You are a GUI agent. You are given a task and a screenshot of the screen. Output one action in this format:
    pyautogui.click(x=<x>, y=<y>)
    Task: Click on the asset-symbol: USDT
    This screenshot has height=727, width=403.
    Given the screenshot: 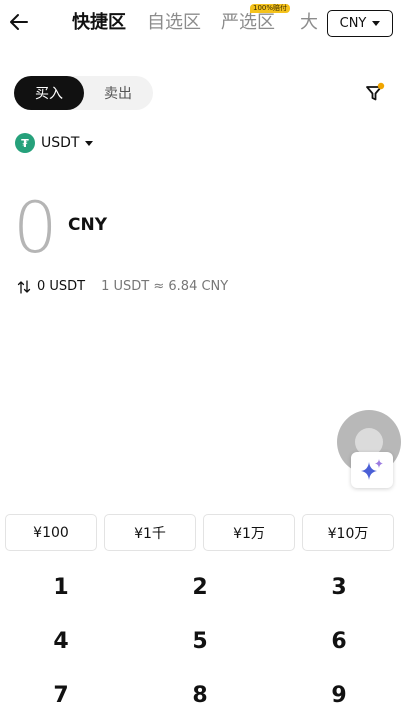 What is the action you would take?
    pyautogui.click(x=60, y=143)
    